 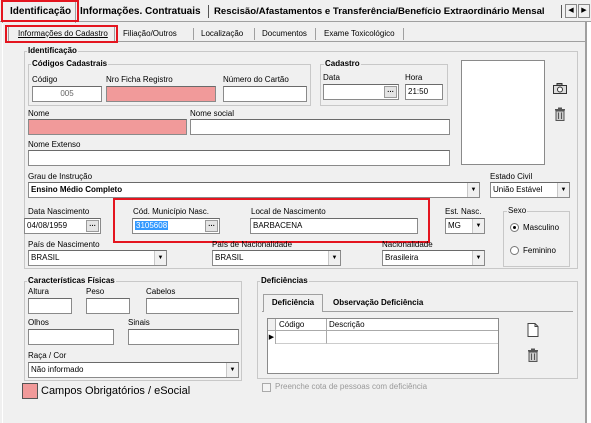 I want to click on codigo-label: Código, so click(x=45, y=79).